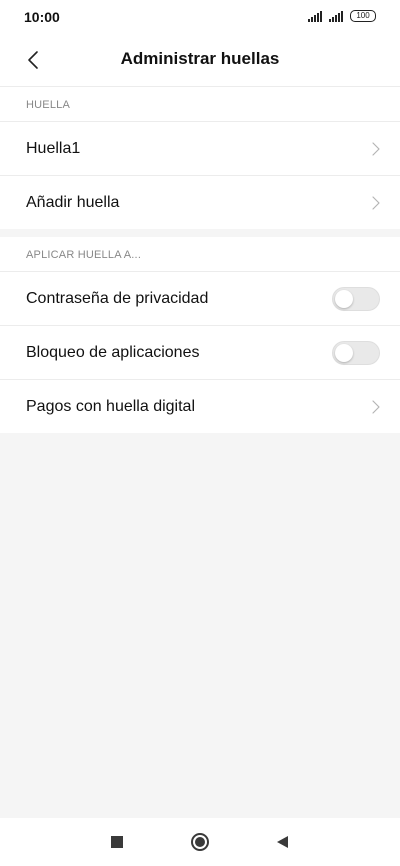  Describe the element at coordinates (200, 406) in the screenshot. I see `fingerprint-payments-item: Pagos con huella digital` at that location.